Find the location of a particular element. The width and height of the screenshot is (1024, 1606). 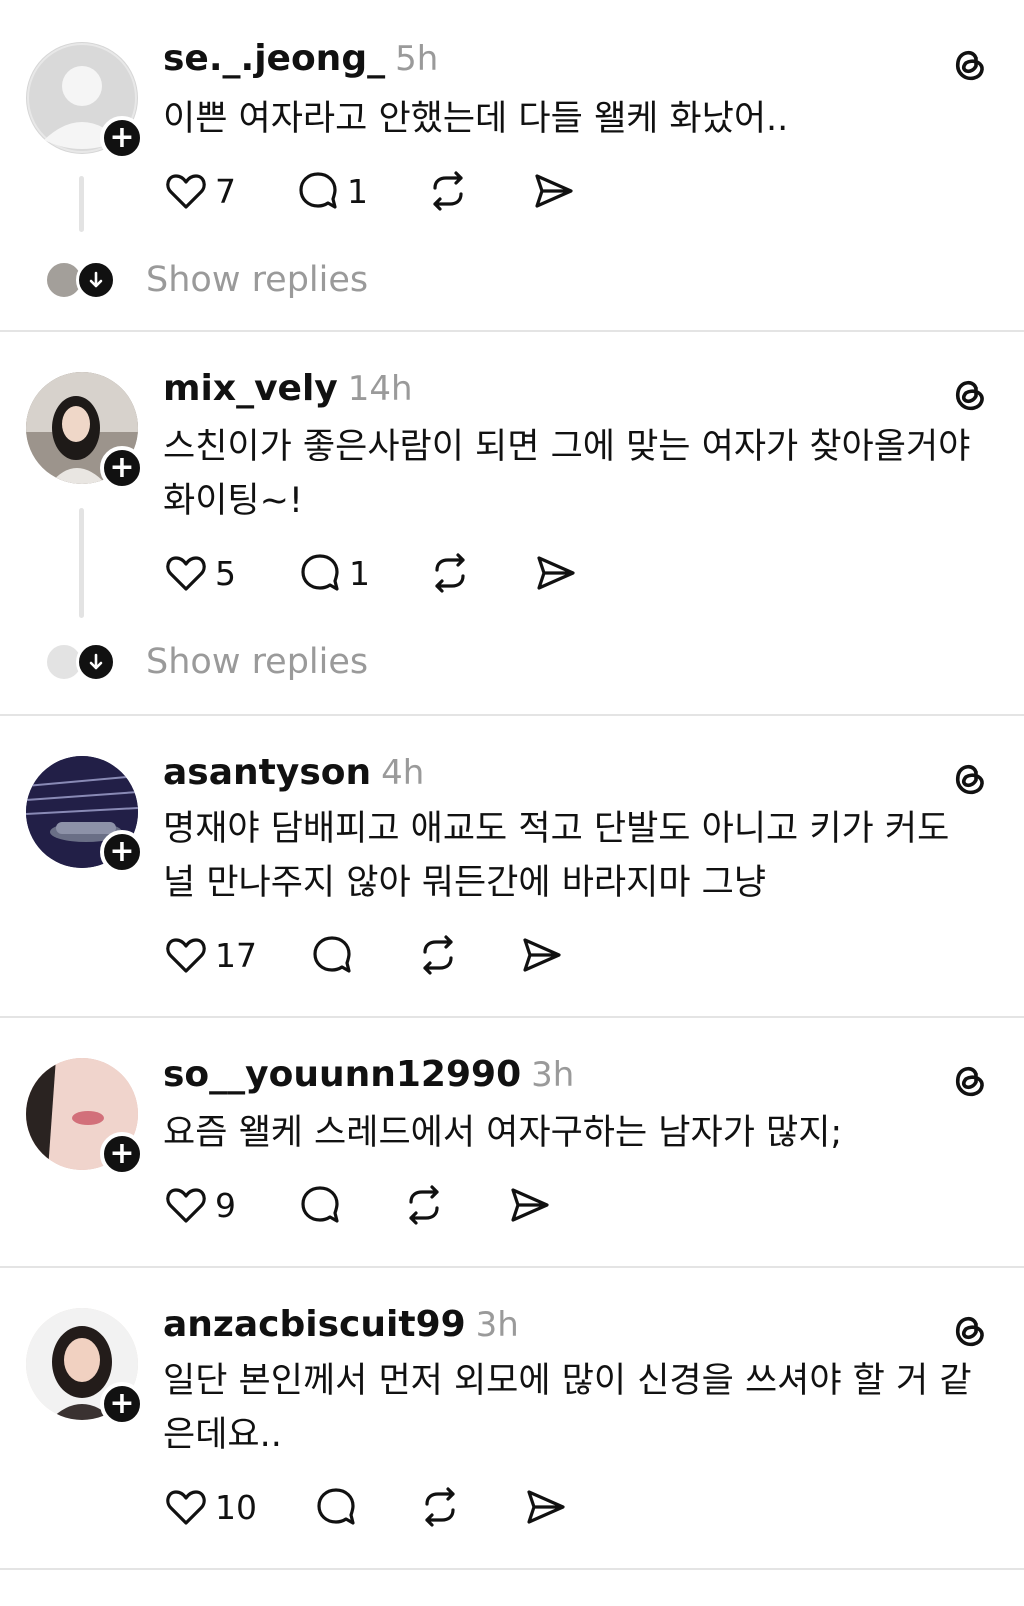

like-button: 17 is located at coordinates (236, 955).